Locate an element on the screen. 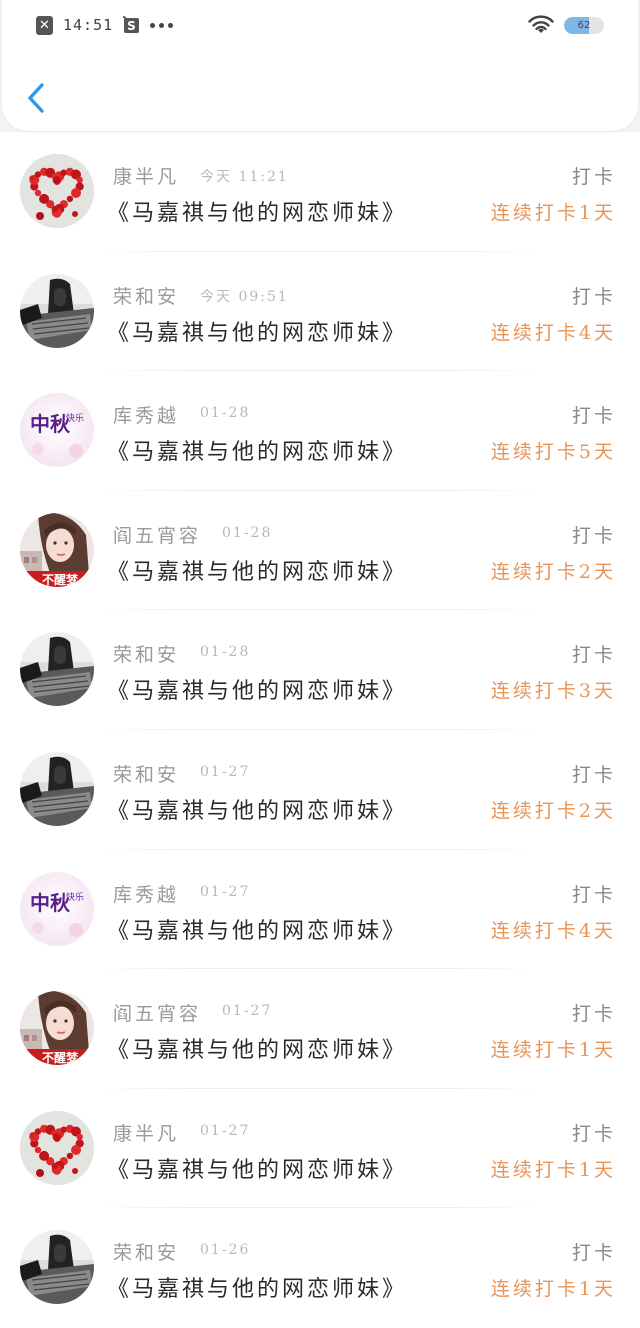  chevron-left-icon is located at coordinates (36, 98).